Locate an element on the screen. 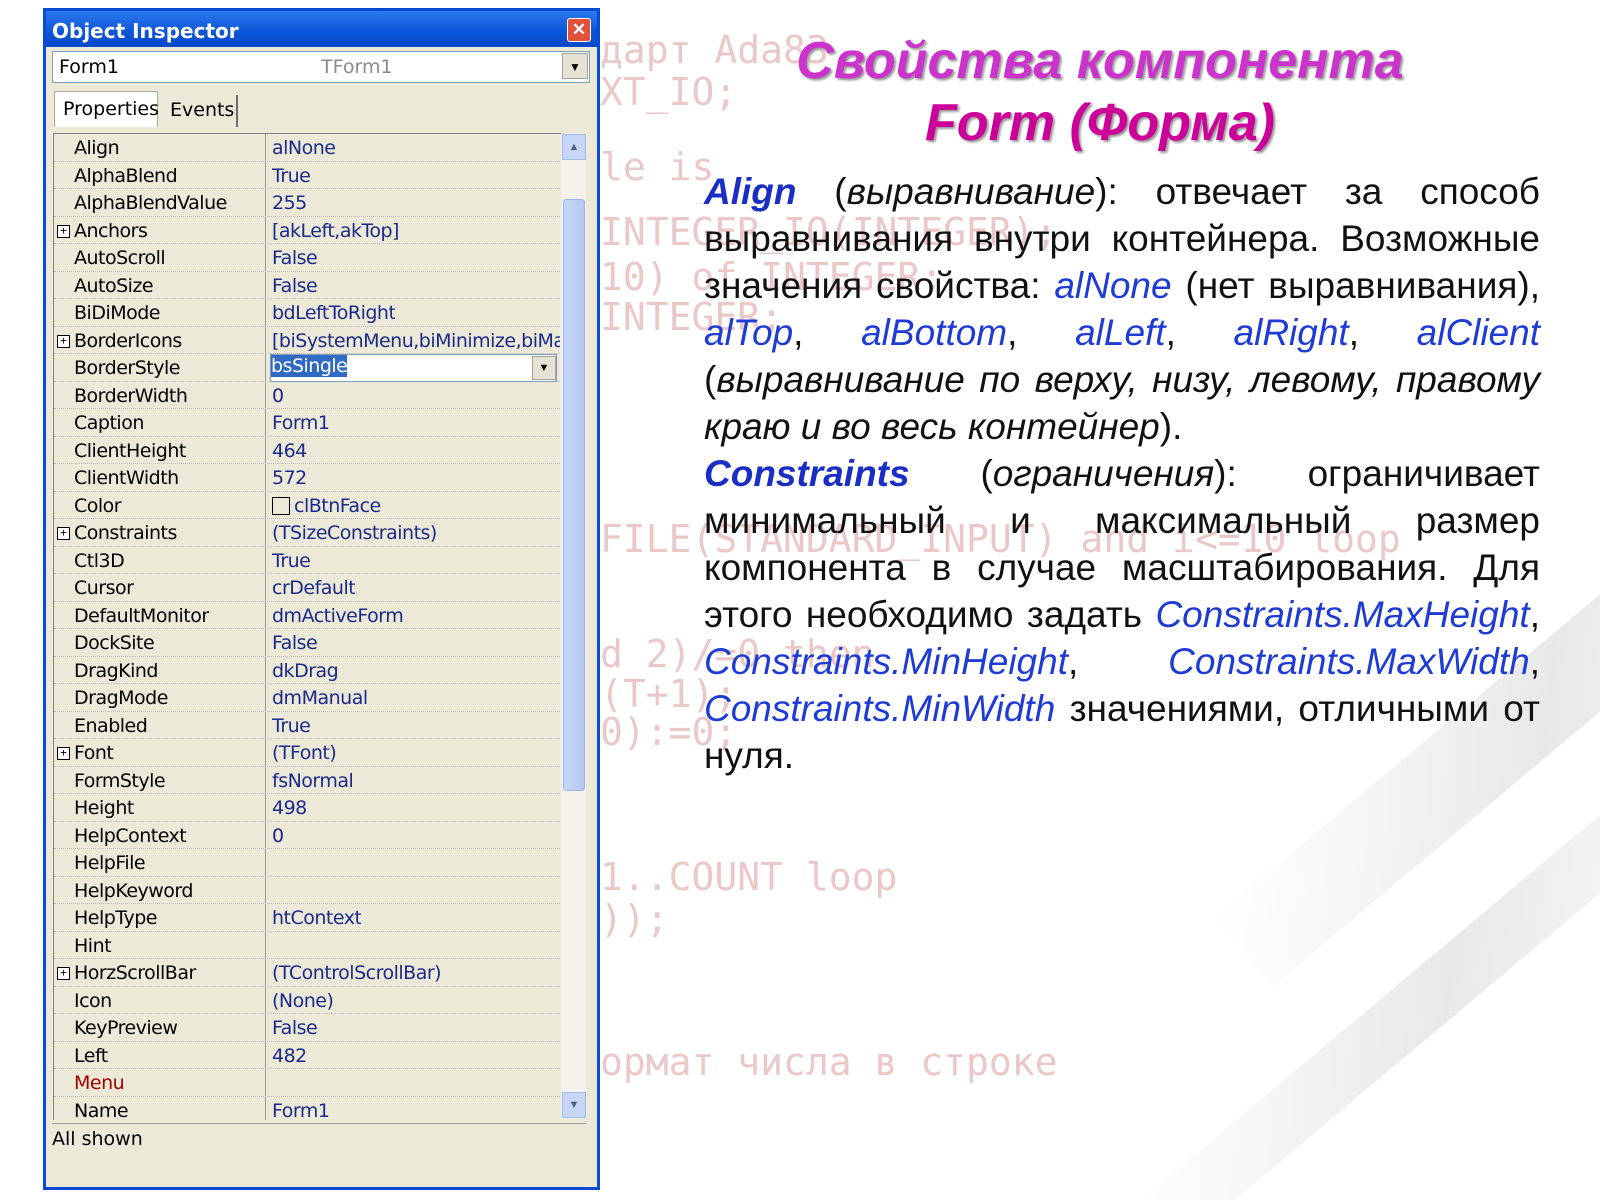  property-value: [biSystemMenu,biMinimize,biMaximi is located at coordinates (416, 341).